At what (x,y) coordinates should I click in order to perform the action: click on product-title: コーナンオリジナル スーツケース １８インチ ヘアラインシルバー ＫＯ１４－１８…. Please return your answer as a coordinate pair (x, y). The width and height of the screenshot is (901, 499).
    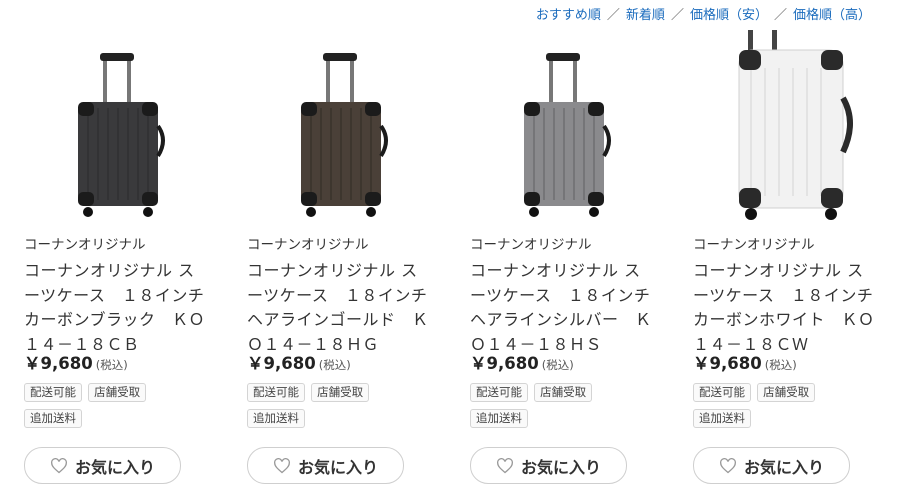
    Looking at the image, I should click on (568, 308).